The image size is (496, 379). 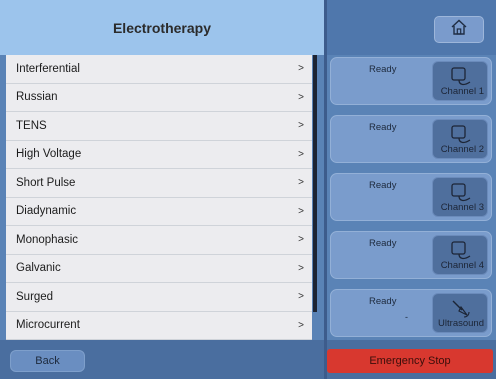 What do you see at coordinates (411, 313) in the screenshot?
I see `ultrasound-card: Ready - Ultrasound` at bounding box center [411, 313].